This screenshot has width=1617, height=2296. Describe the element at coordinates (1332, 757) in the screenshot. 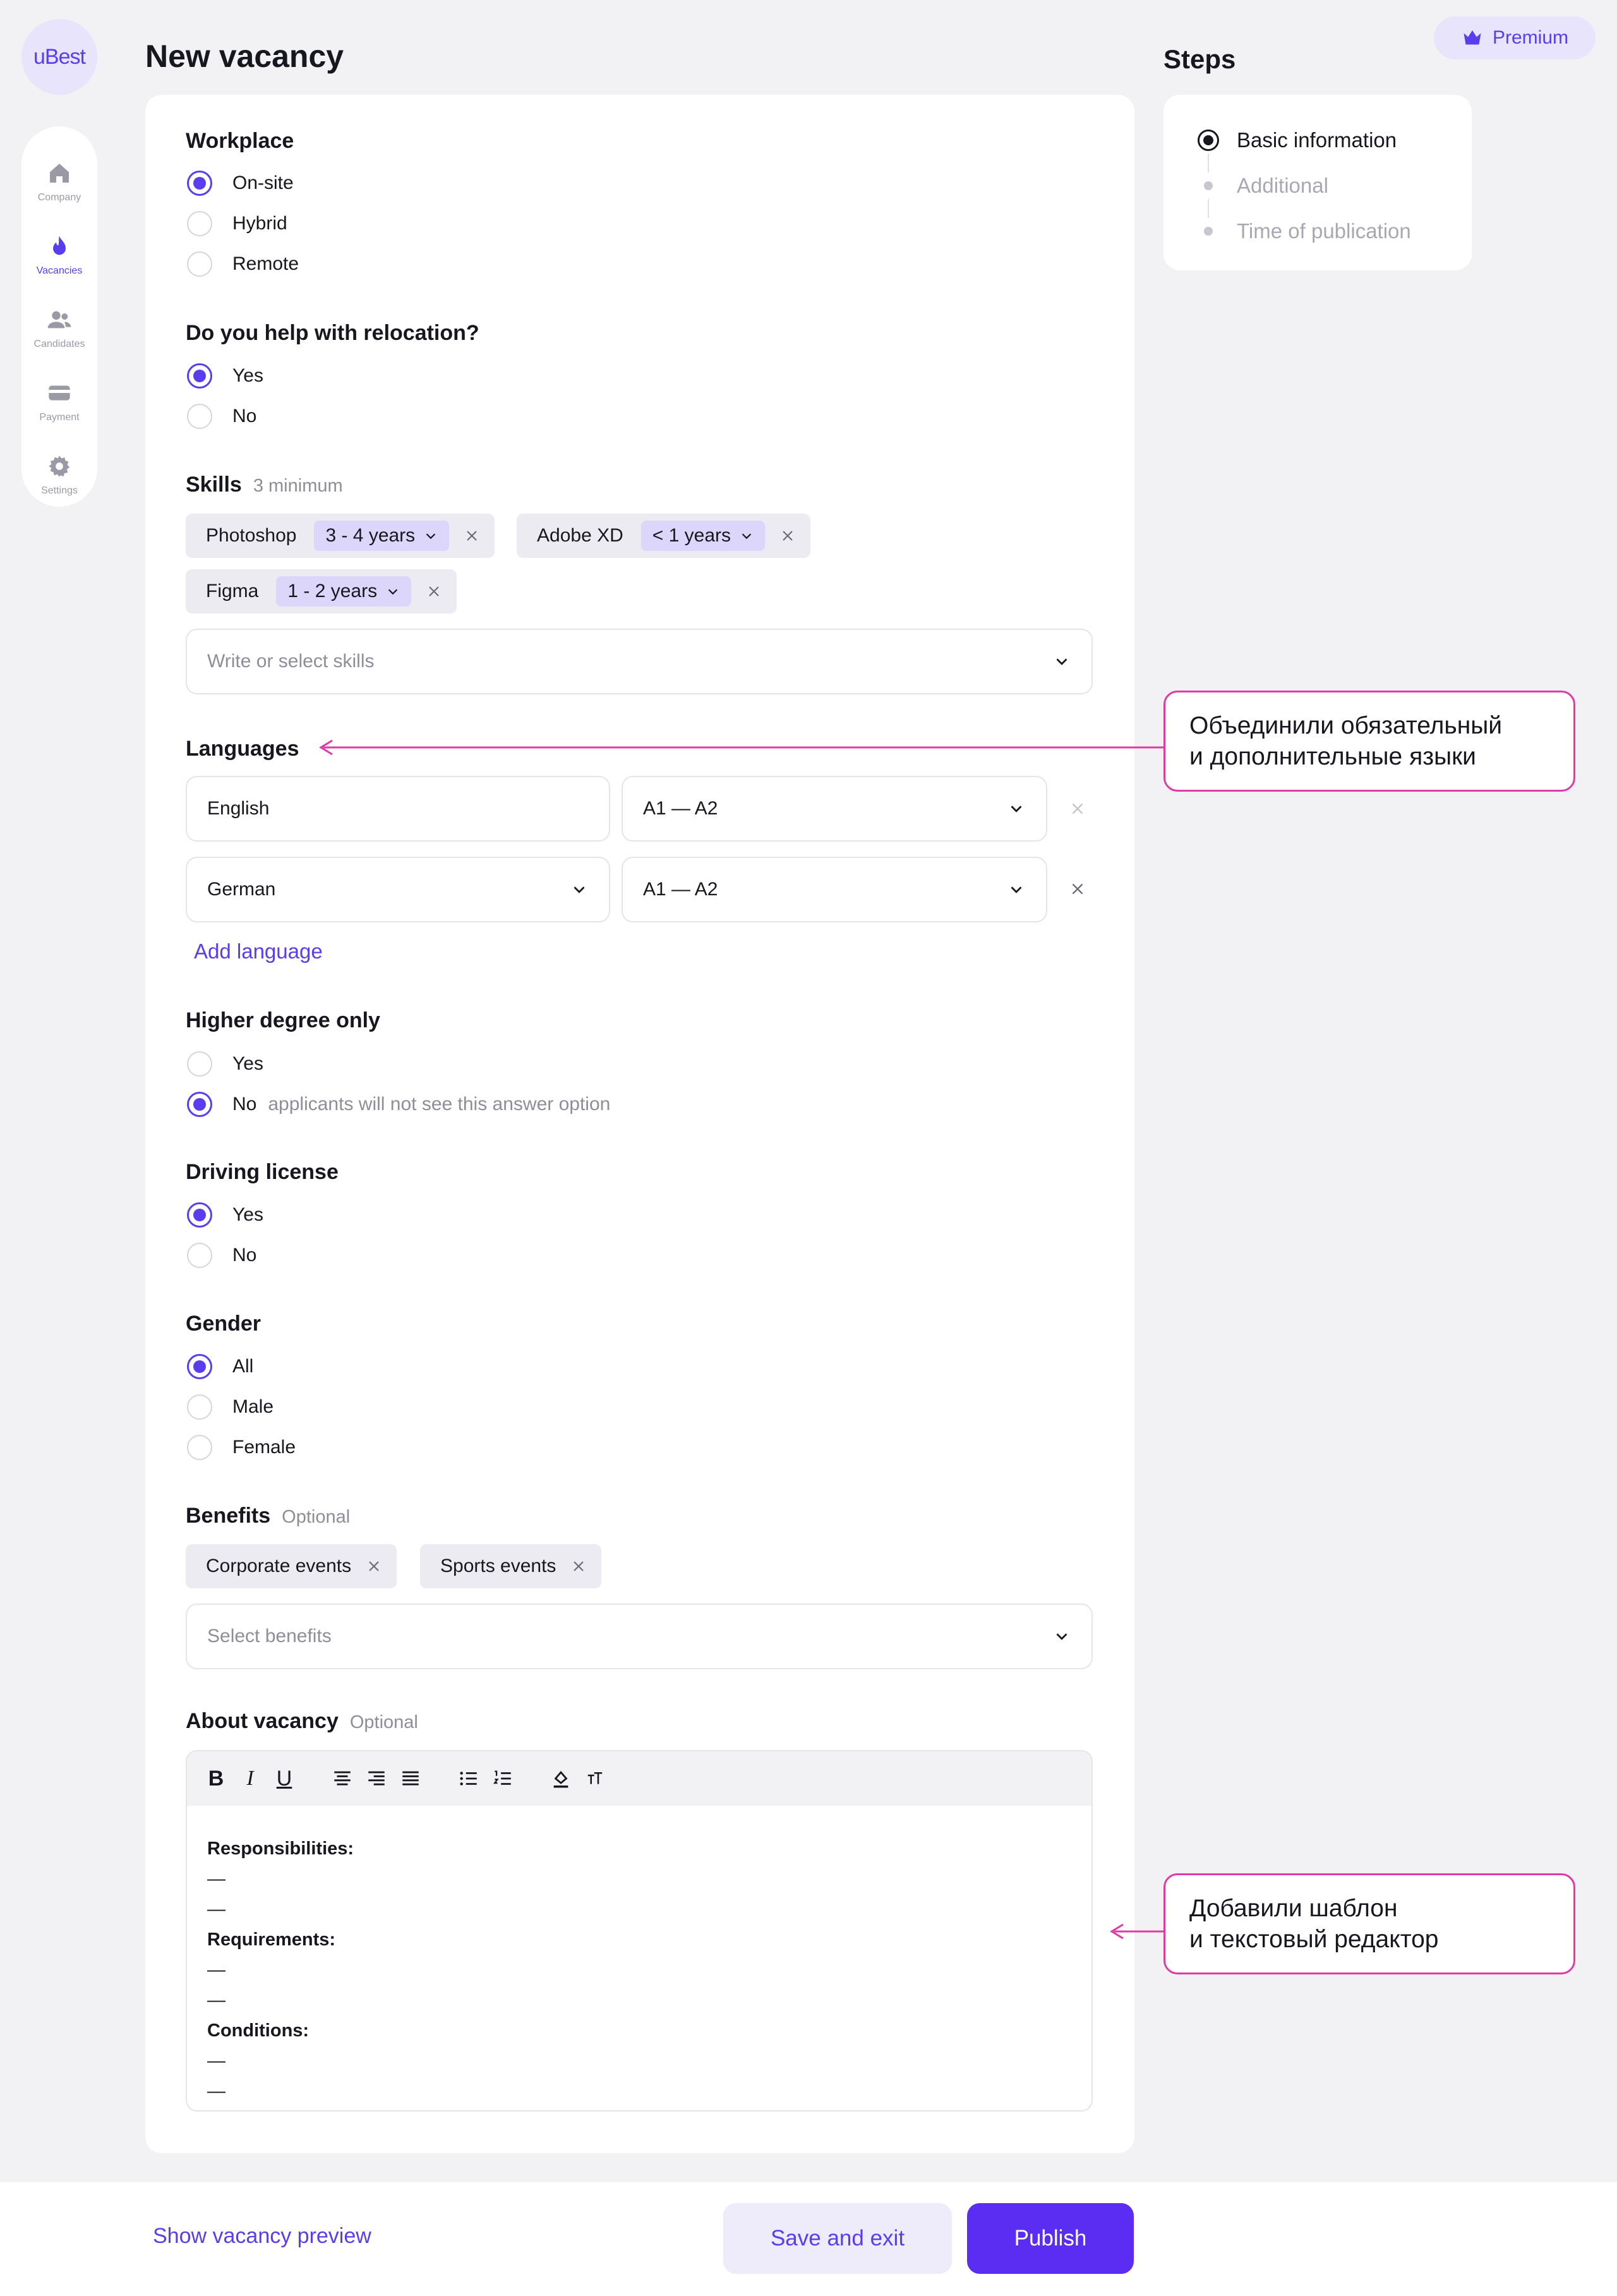

I see `callout-text: и дополнительные языки` at that location.